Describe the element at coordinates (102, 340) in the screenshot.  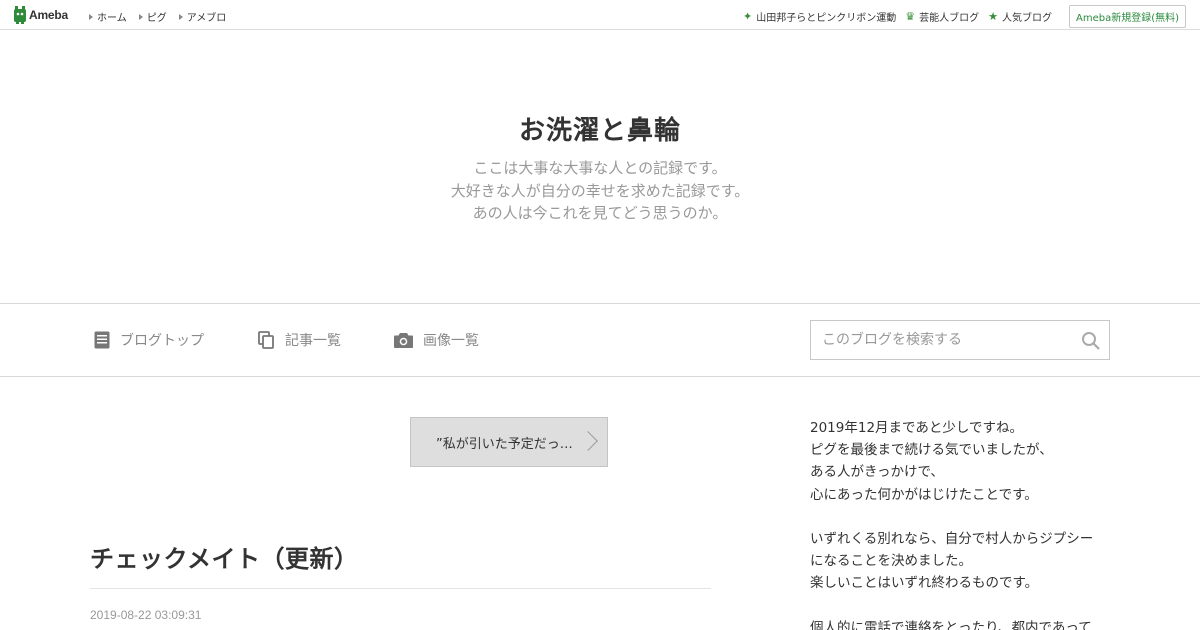
I see `document-icon` at that location.